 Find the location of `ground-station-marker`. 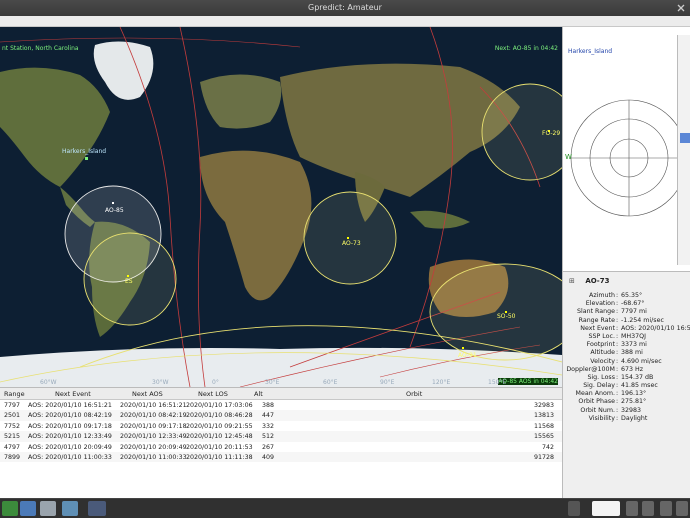

ground-station-marker is located at coordinates (86, 158).